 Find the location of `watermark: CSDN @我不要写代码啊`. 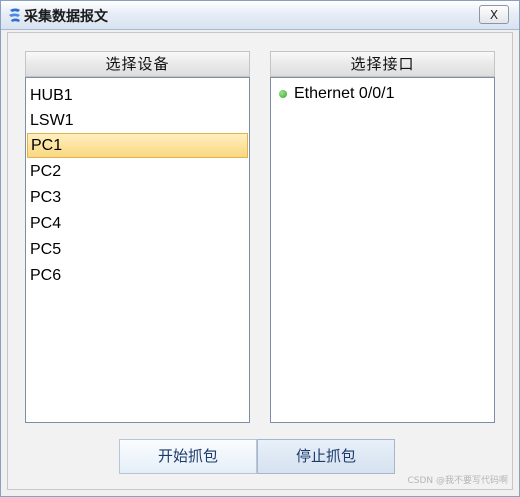

watermark: CSDN @我不要写代码啊 is located at coordinates (457, 481).